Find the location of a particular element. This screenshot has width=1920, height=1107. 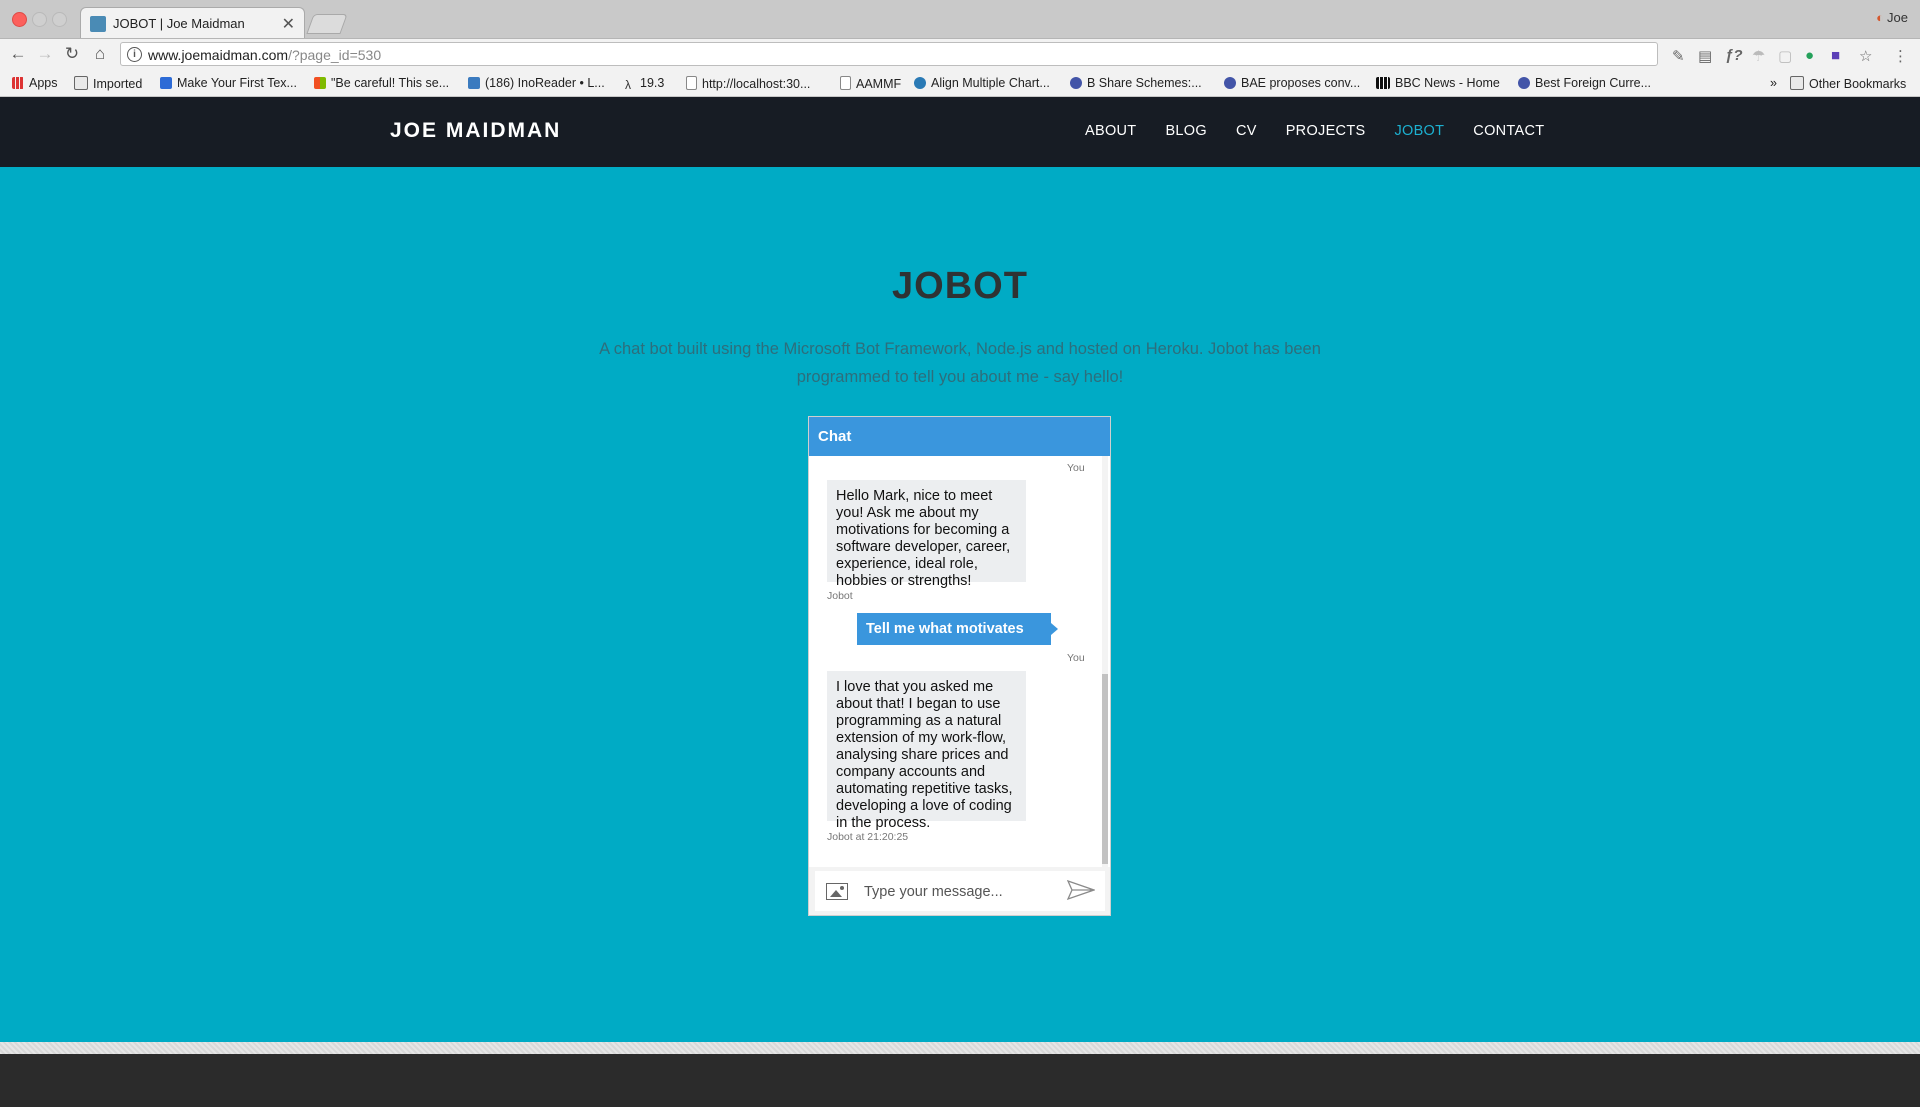

chat-input-field is located at coordinates (960, 891).